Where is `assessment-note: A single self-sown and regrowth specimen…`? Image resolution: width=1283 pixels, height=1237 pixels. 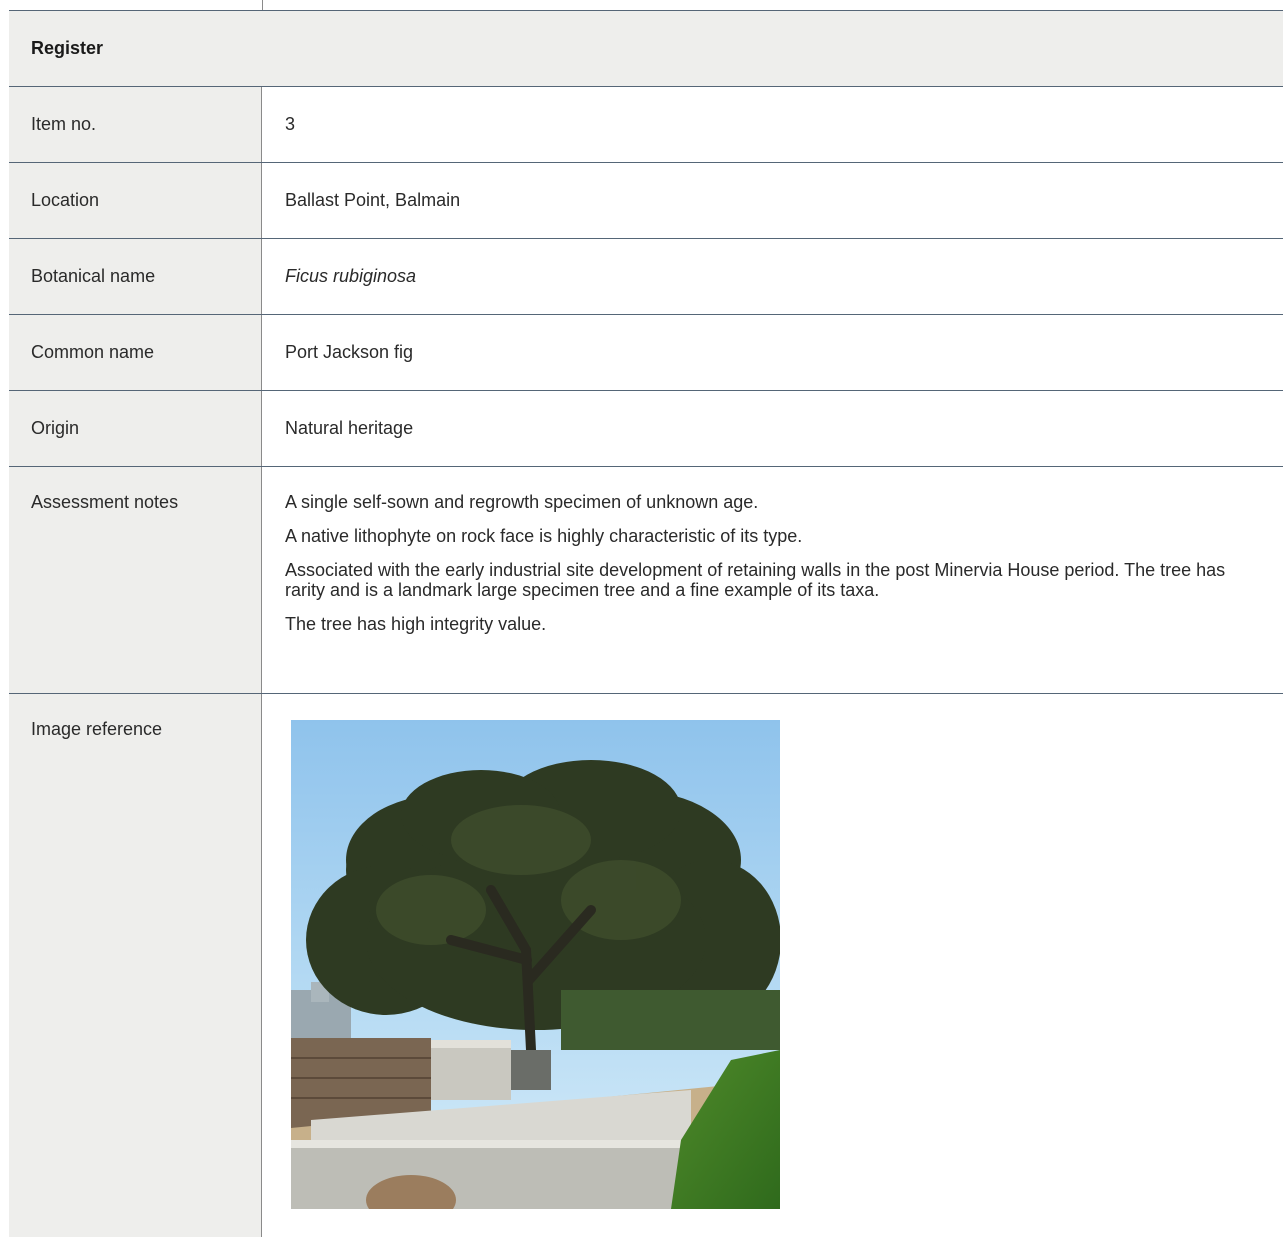 assessment-note: A single self-sown and regrowth specimen… is located at coordinates (522, 502).